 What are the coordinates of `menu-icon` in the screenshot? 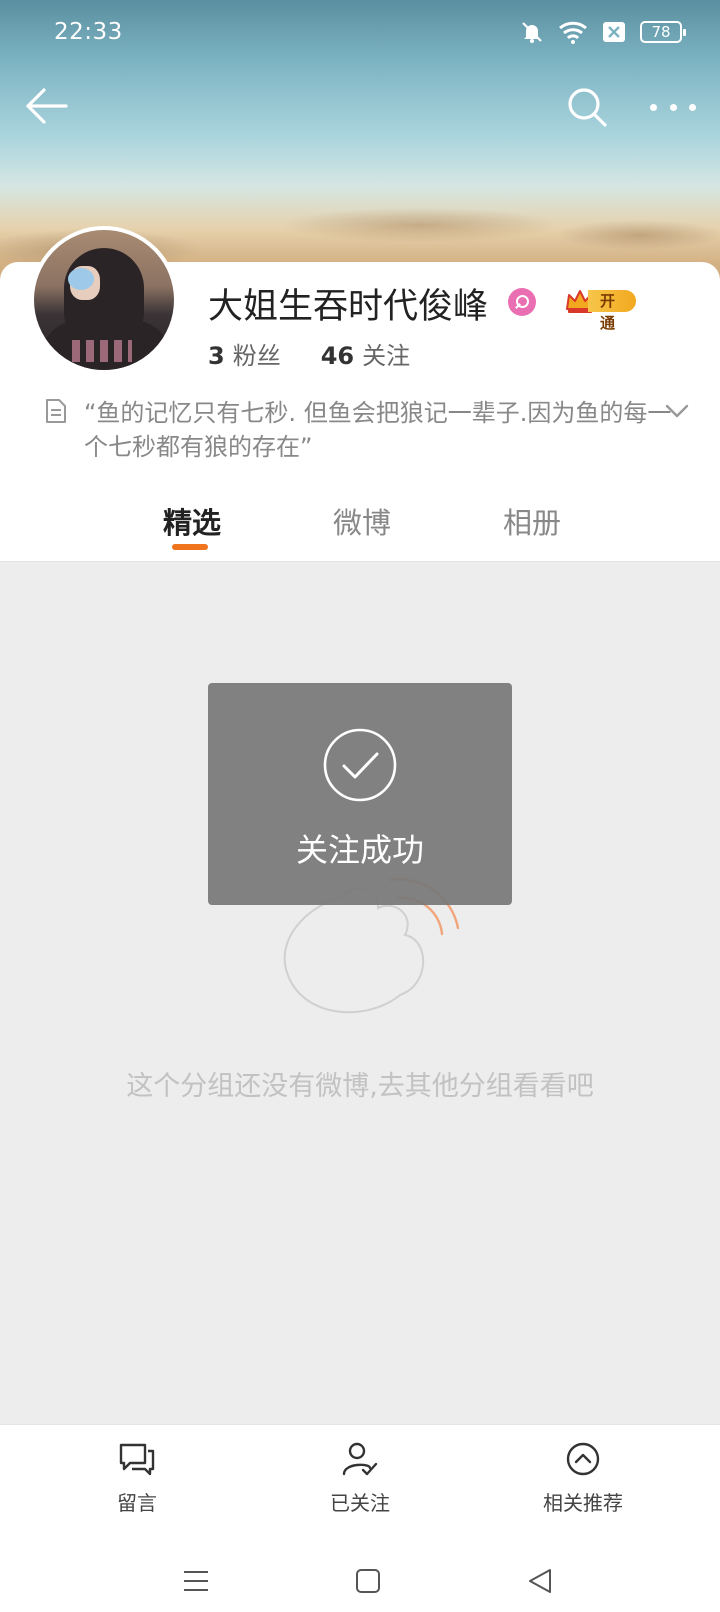 It's located at (196, 1581).